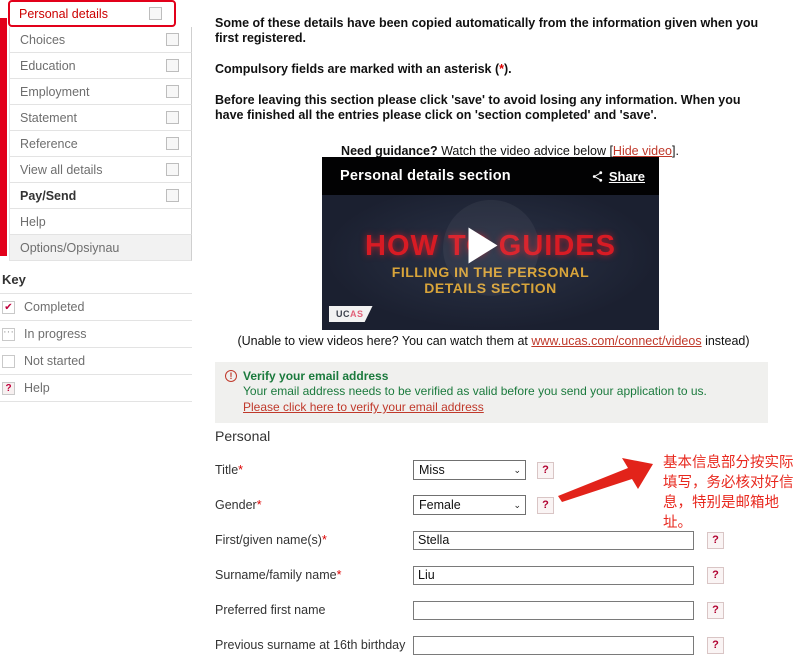  I want to click on alert-icon: !, so click(231, 376).